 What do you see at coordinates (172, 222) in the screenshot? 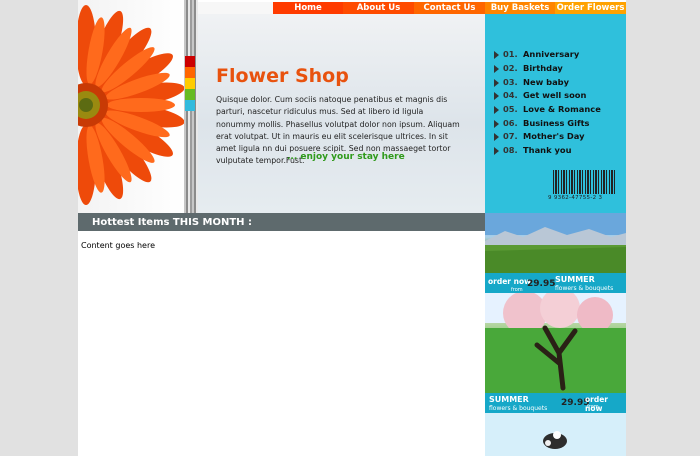
I see `hottest-title: Hottest Items THIS MONTH :` at bounding box center [172, 222].